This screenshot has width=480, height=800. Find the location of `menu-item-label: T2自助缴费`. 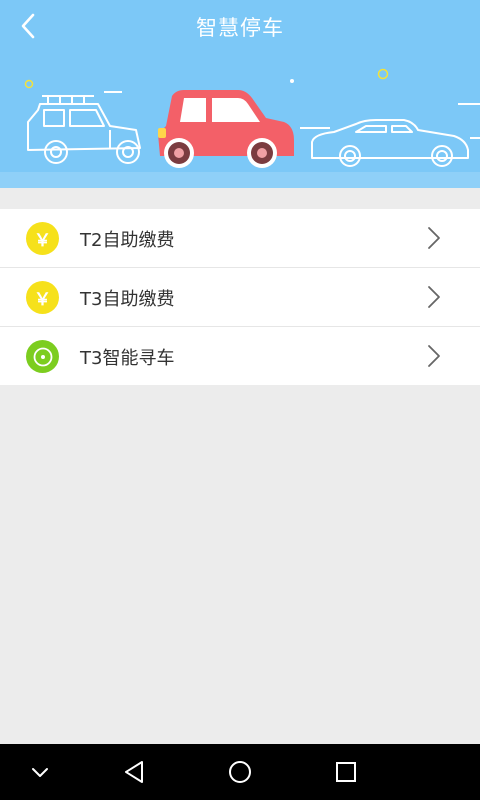

menu-item-label: T2自助缴费 is located at coordinates (127, 240).